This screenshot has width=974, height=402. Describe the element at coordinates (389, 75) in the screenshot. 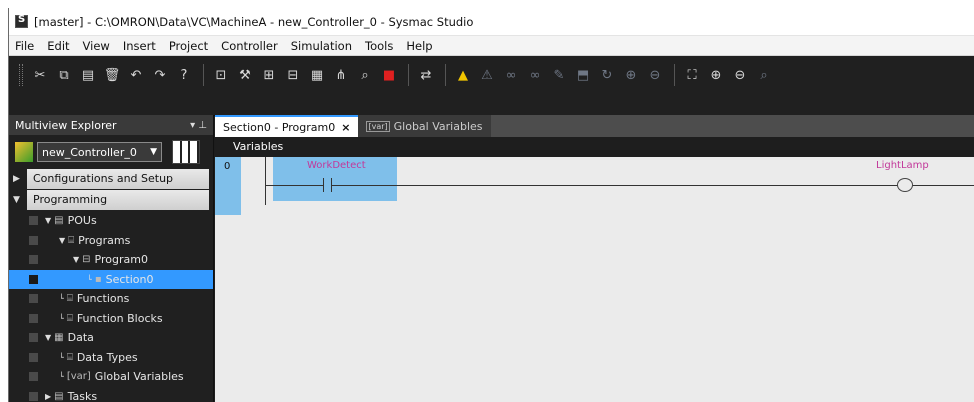

I see `stop-icon: ■` at that location.